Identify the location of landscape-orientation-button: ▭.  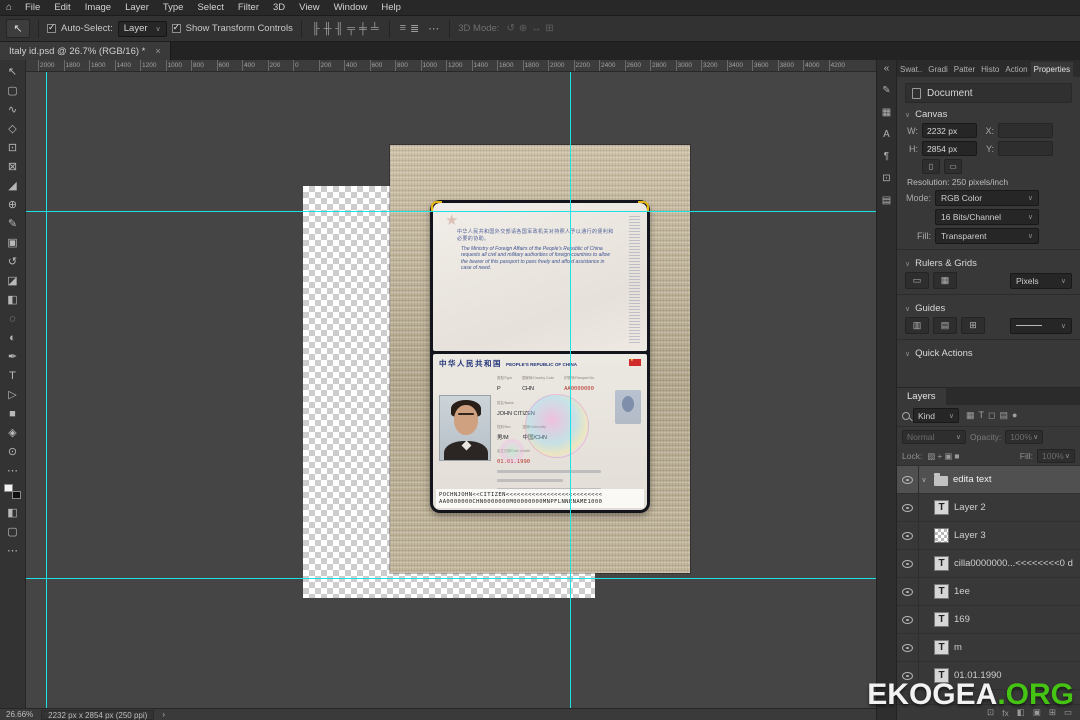
(953, 166).